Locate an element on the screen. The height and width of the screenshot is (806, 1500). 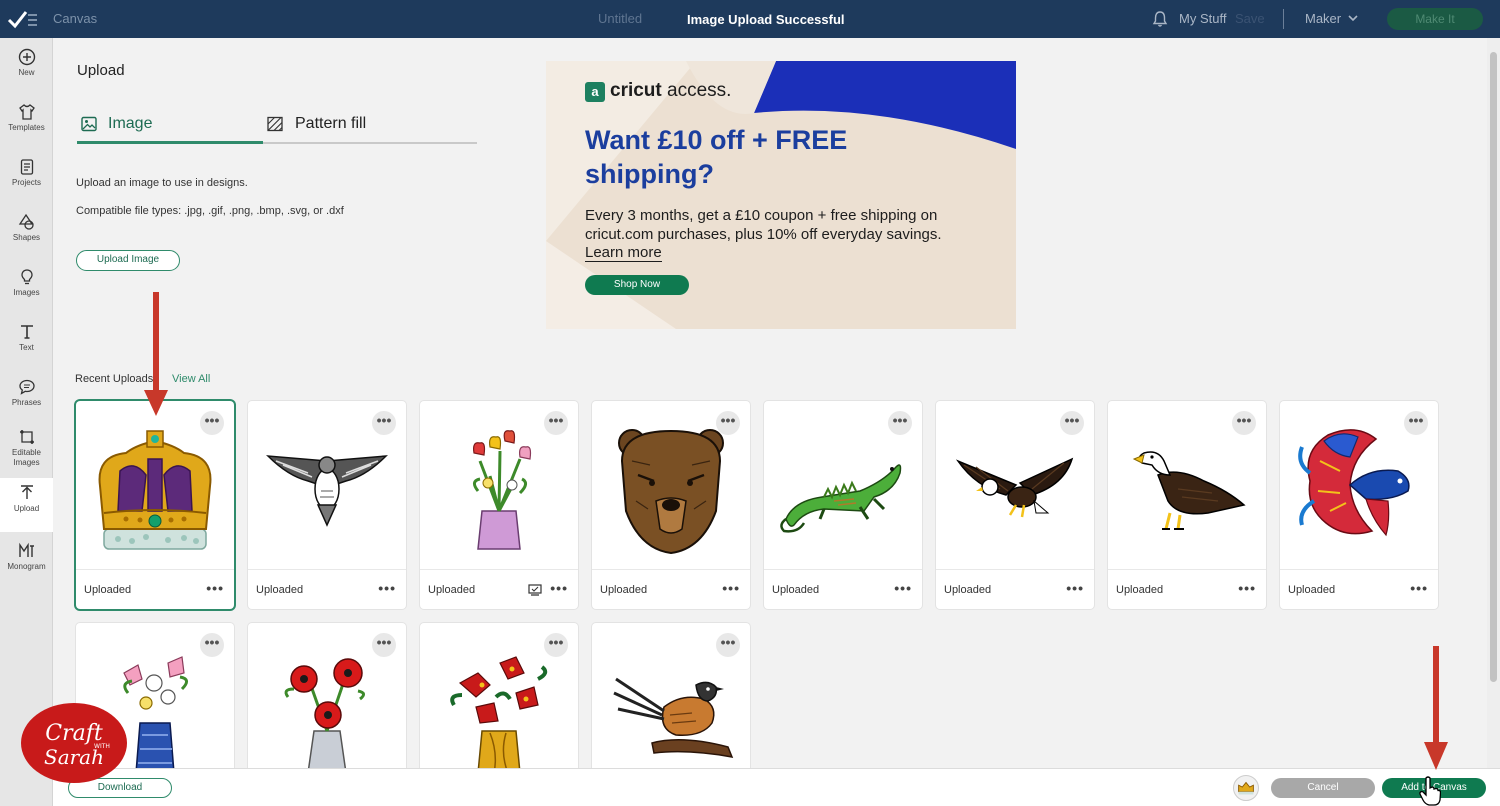
monogram-icon is located at coordinates (26, 549).